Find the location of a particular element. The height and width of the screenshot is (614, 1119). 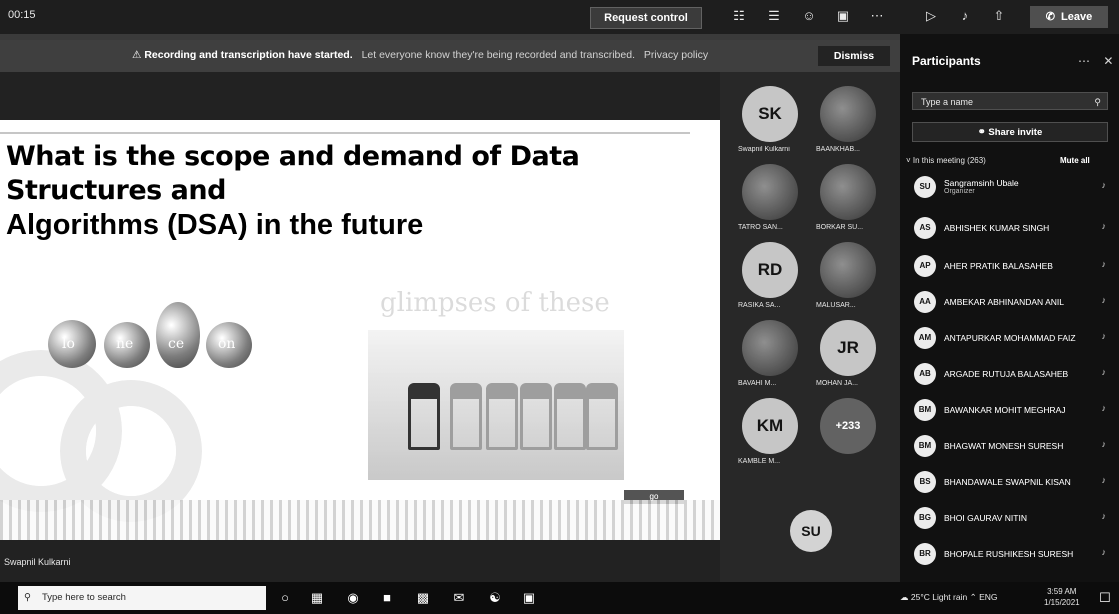

system-tray: ☁ 25°C Light rain ⌃ ENG is located at coordinates (949, 597).